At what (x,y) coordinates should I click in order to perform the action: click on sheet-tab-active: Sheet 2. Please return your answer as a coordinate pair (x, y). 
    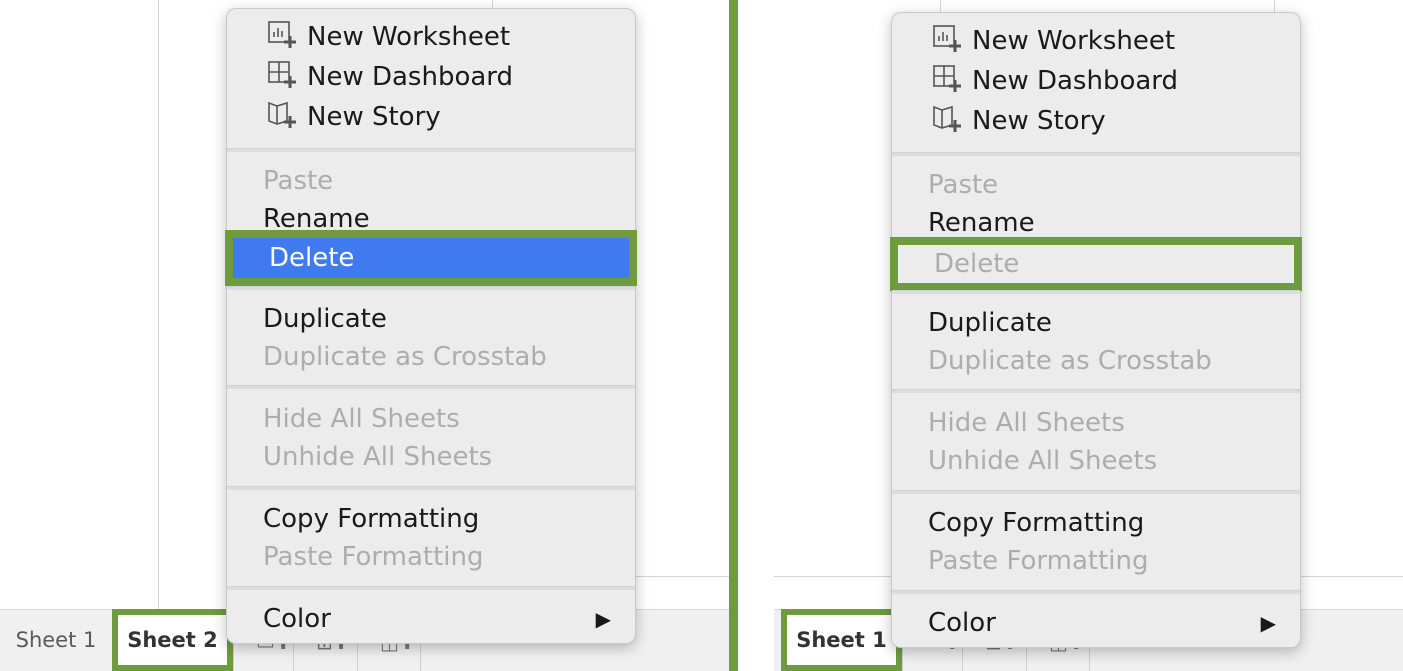
    Looking at the image, I should click on (172, 640).